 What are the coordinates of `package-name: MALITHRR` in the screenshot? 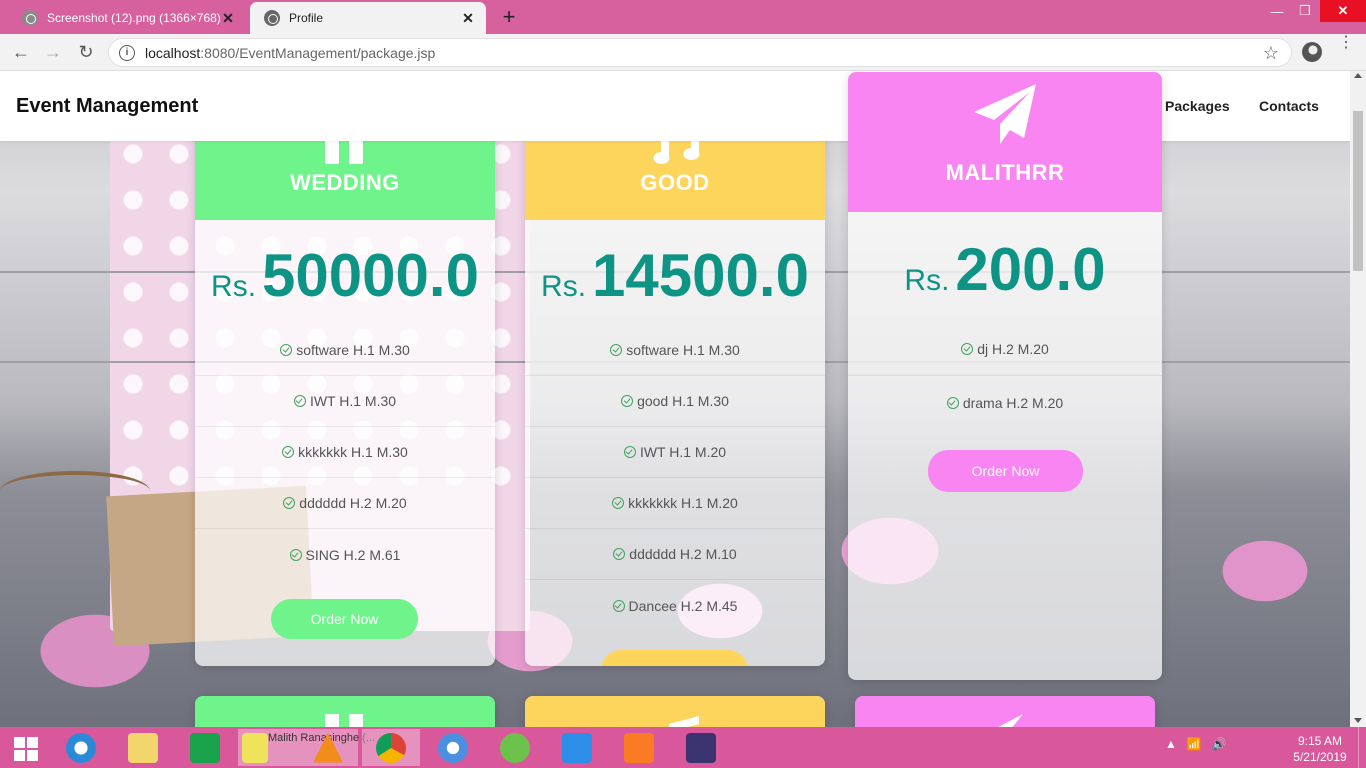 It's located at (1005, 172).